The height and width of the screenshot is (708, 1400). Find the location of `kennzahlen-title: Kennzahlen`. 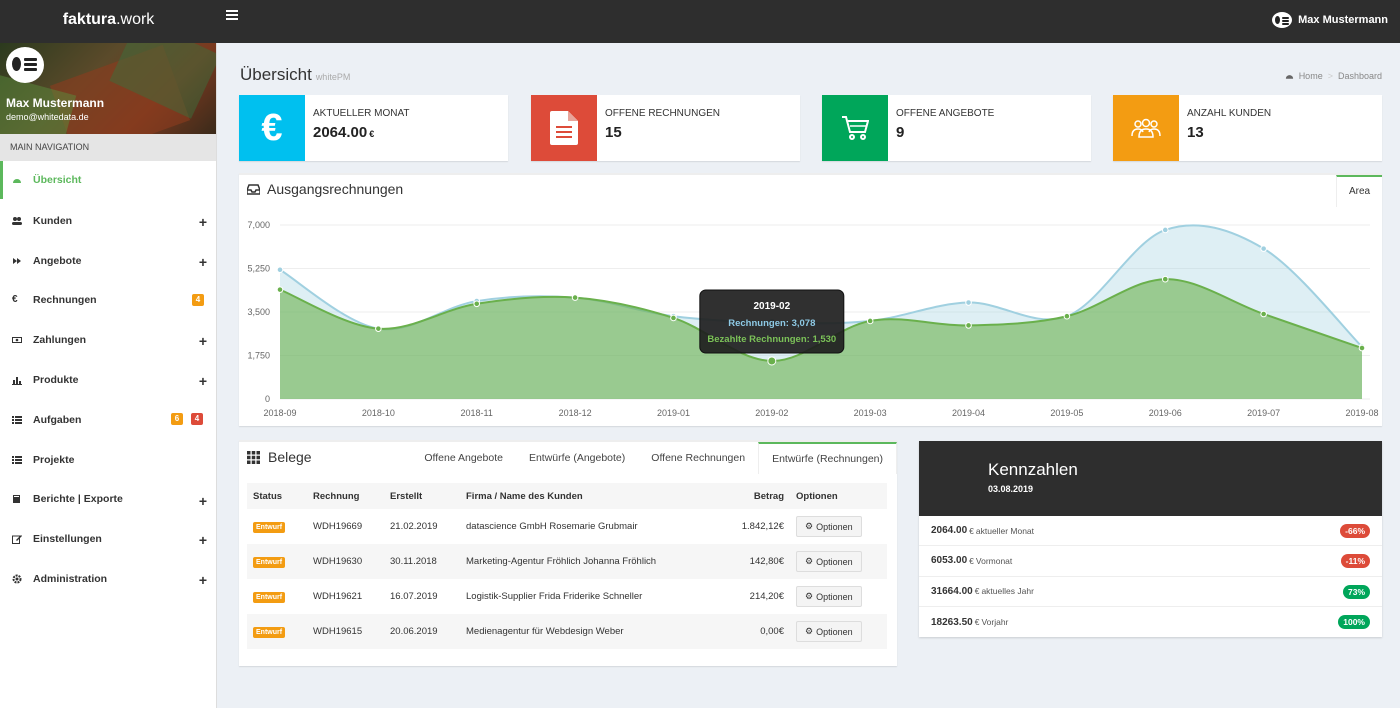

kennzahlen-title: Kennzahlen is located at coordinates (1033, 469).